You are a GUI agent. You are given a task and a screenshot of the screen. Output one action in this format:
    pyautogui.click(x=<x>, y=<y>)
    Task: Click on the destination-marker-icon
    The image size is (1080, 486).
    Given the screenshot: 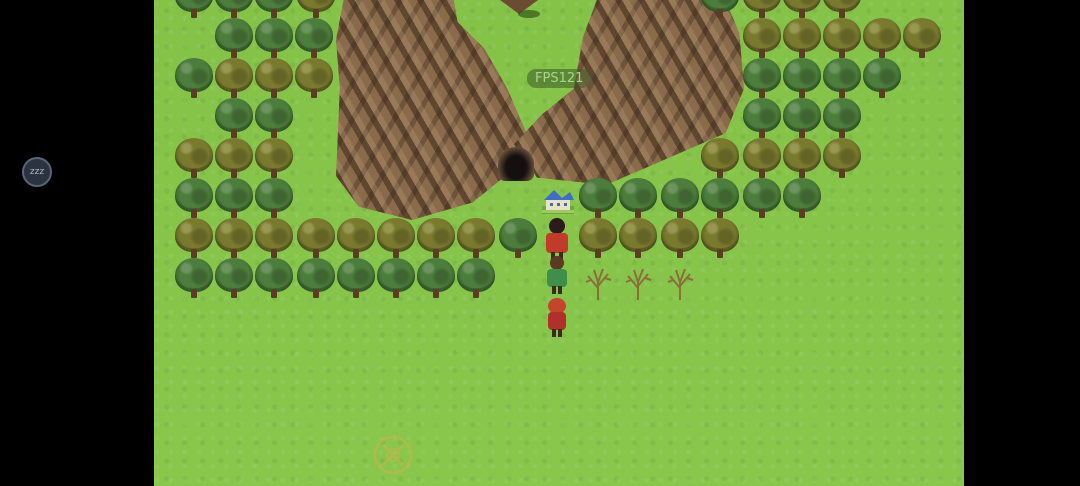 What is the action you would take?
    pyautogui.click(x=393, y=455)
    